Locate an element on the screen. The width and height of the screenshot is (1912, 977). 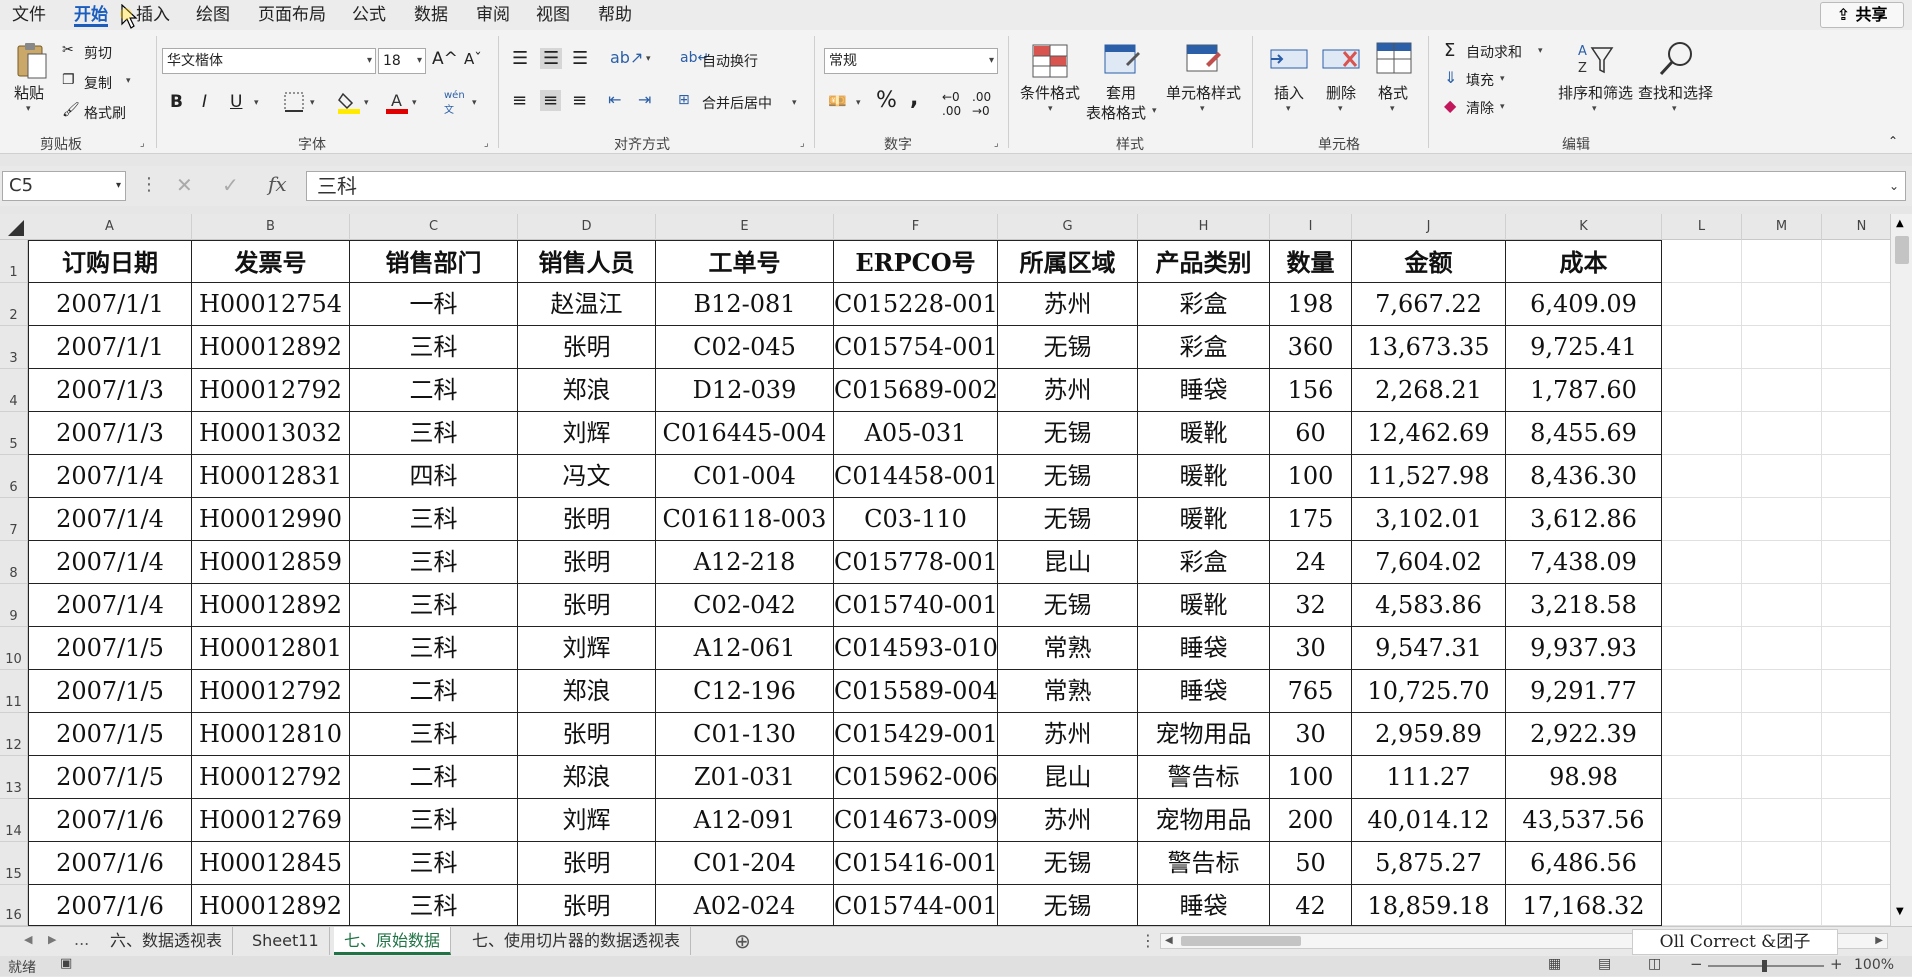
menu-data: 数据 is located at coordinates (431, 15).